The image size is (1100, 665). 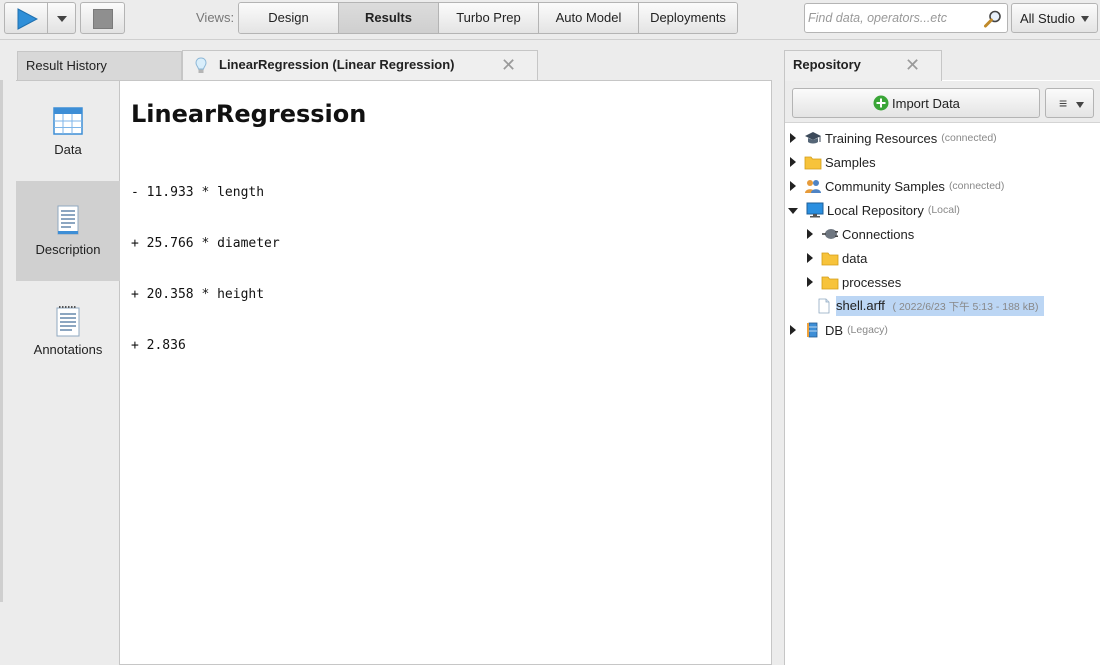 What do you see at coordinates (895, 18) in the screenshot?
I see `search-input` at bounding box center [895, 18].